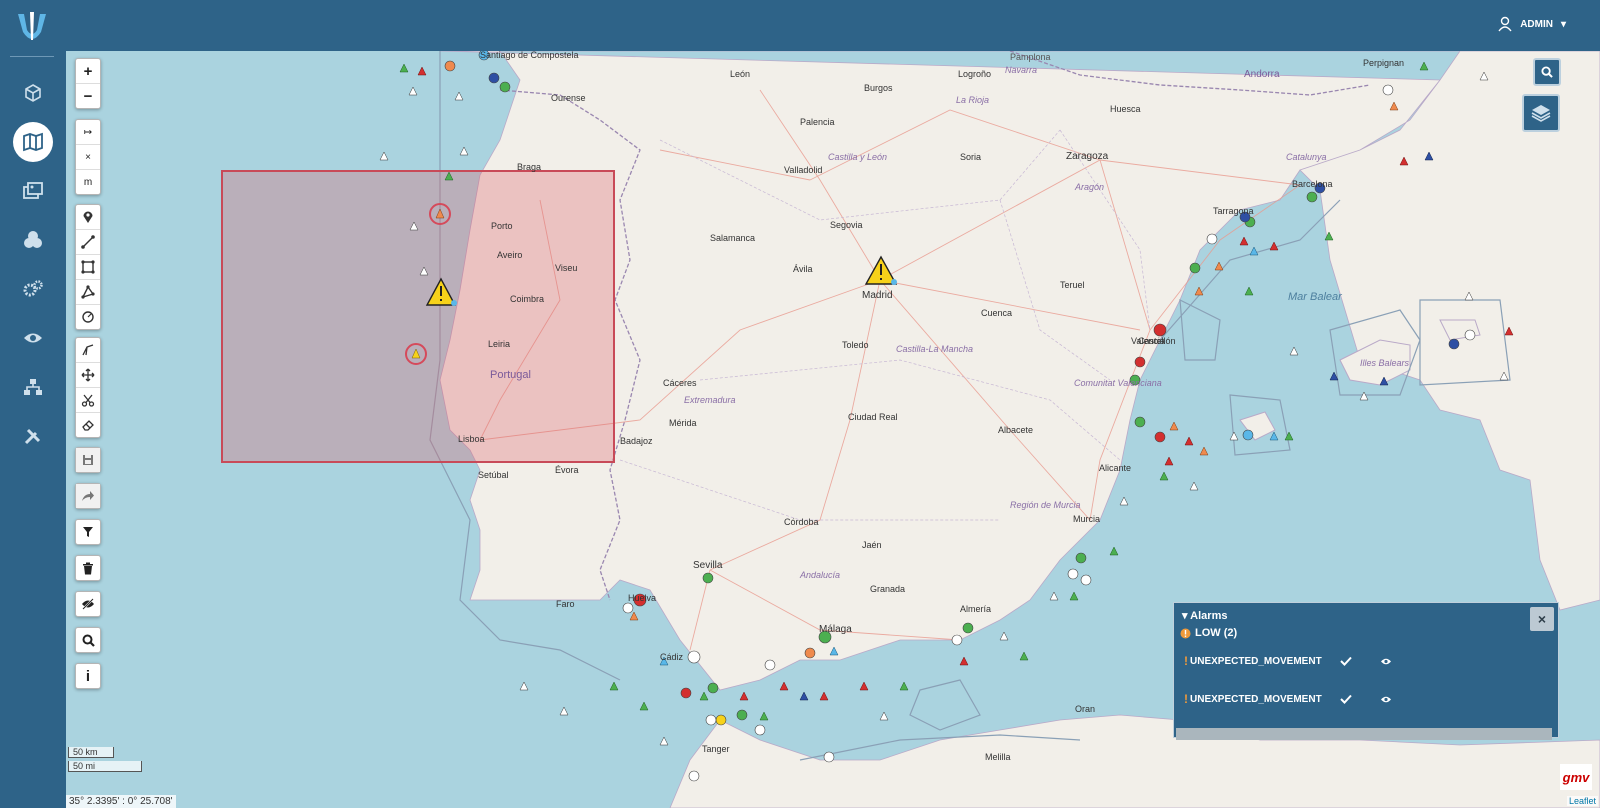 The image size is (1600, 808). I want to click on scissors-icon, so click(88, 400).